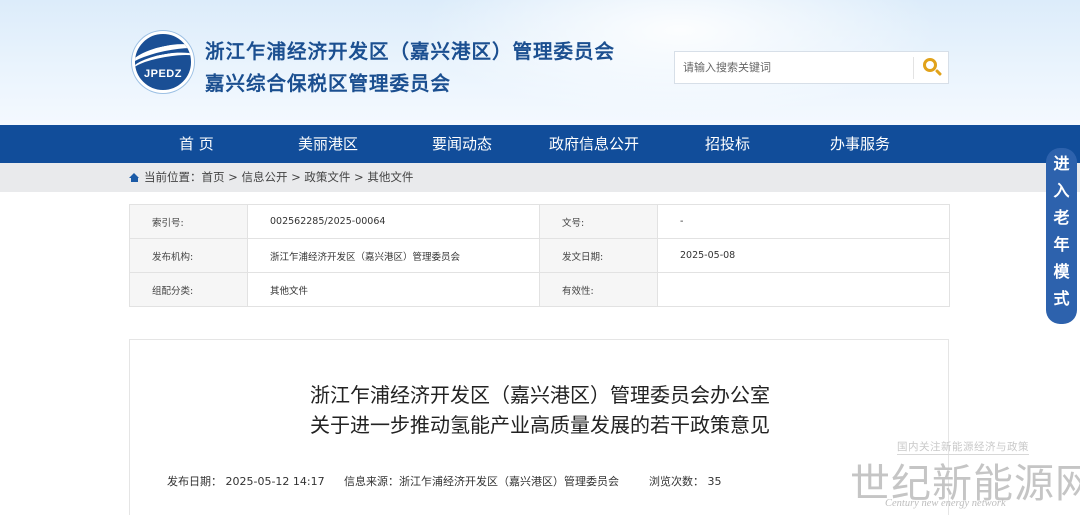  I want to click on site-title-primary: 浙江乍浦经济开发区（嘉兴港区）管理委员会, so click(410, 51).